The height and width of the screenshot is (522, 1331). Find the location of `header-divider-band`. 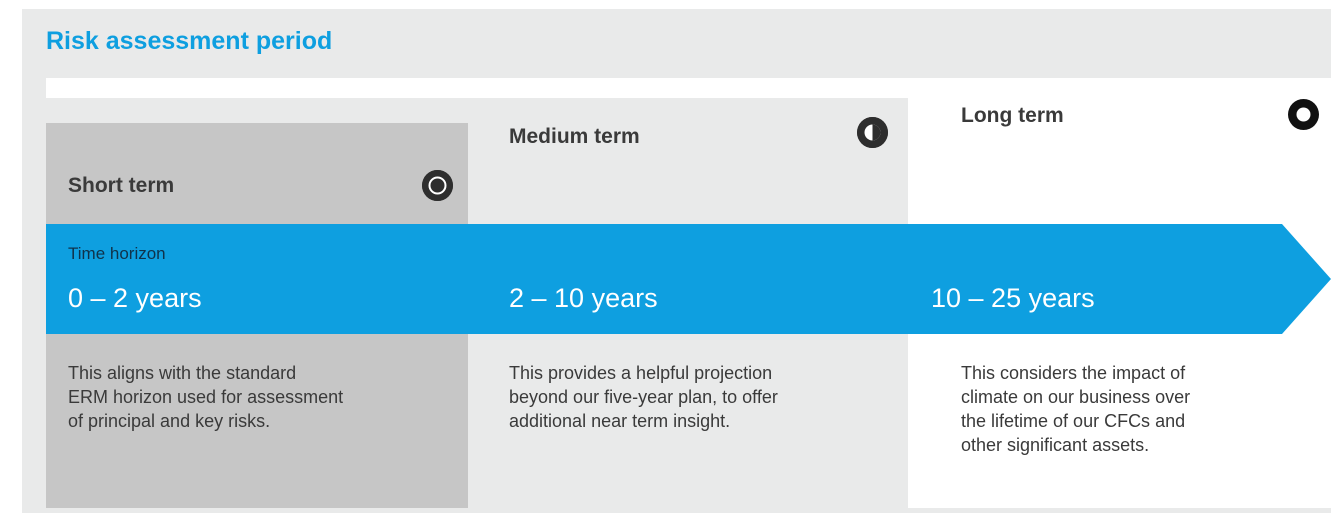

header-divider-band is located at coordinates (688, 88).